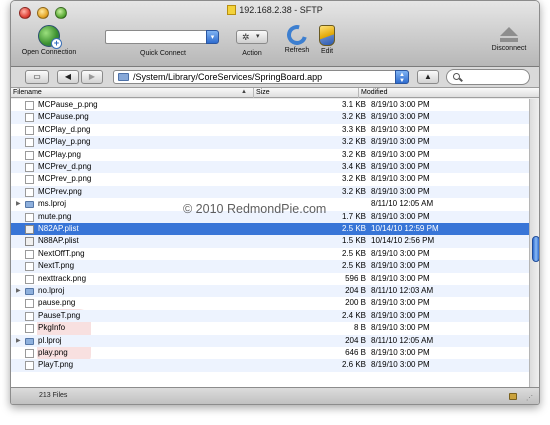 This screenshot has height=425, width=550. Describe the element at coordinates (270, 340) in the screenshot. I see `file-row: ▶ pl.lproj 204 B 8/11/10 12:05 AM` at that location.